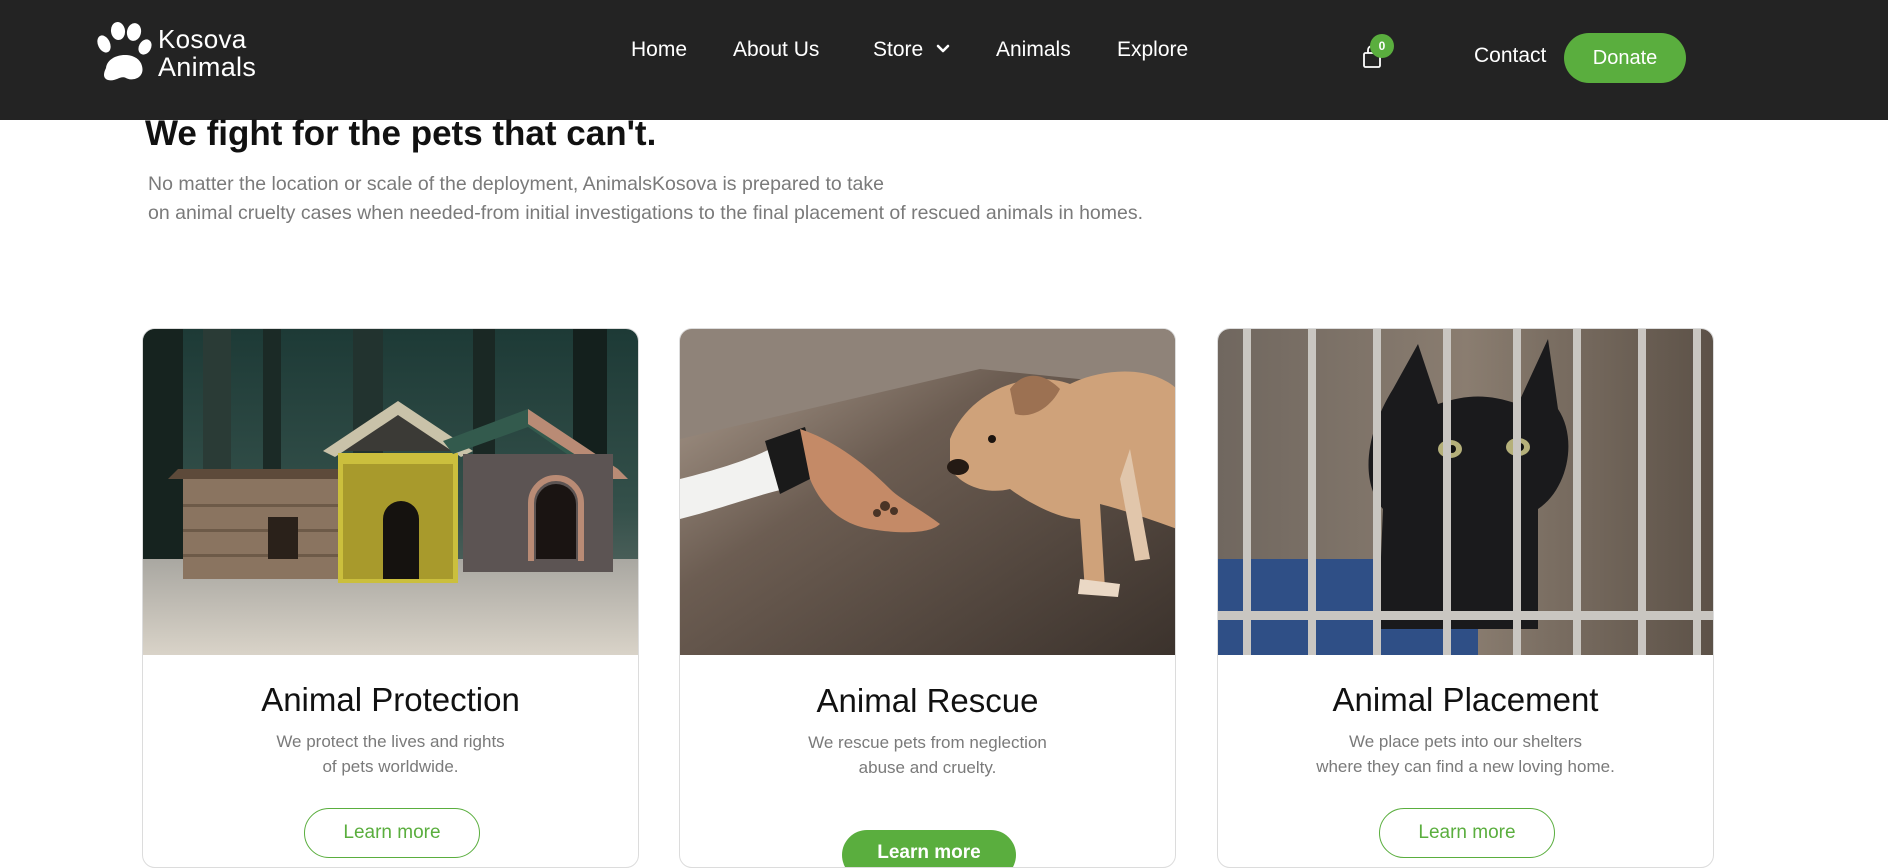 Image resolution: width=1888 pixels, height=868 pixels. Describe the element at coordinates (1152, 50) in the screenshot. I see `nav-explore: Explore` at that location.